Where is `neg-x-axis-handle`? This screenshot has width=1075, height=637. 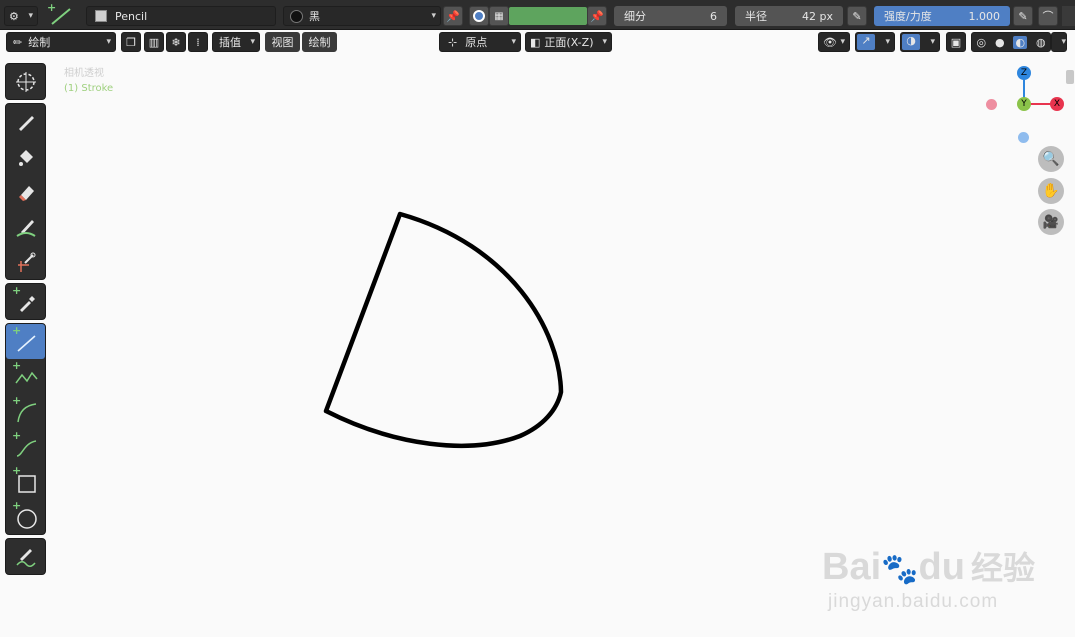
neg-x-axis-handle is located at coordinates (991, 104).